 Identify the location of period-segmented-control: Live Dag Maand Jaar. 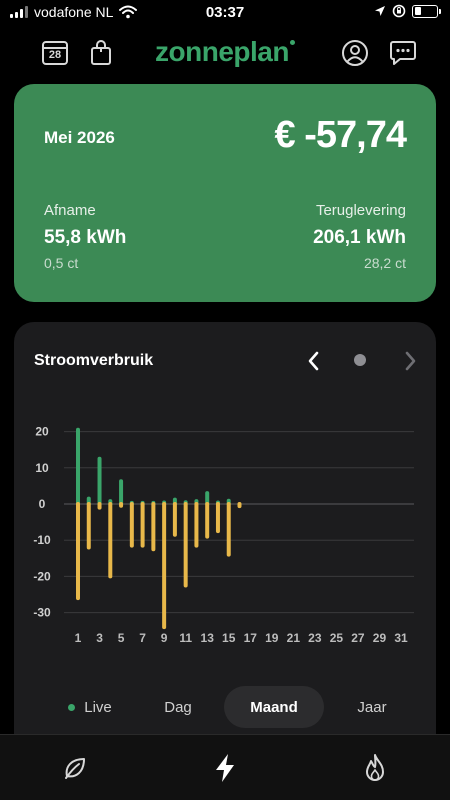
(225, 707).